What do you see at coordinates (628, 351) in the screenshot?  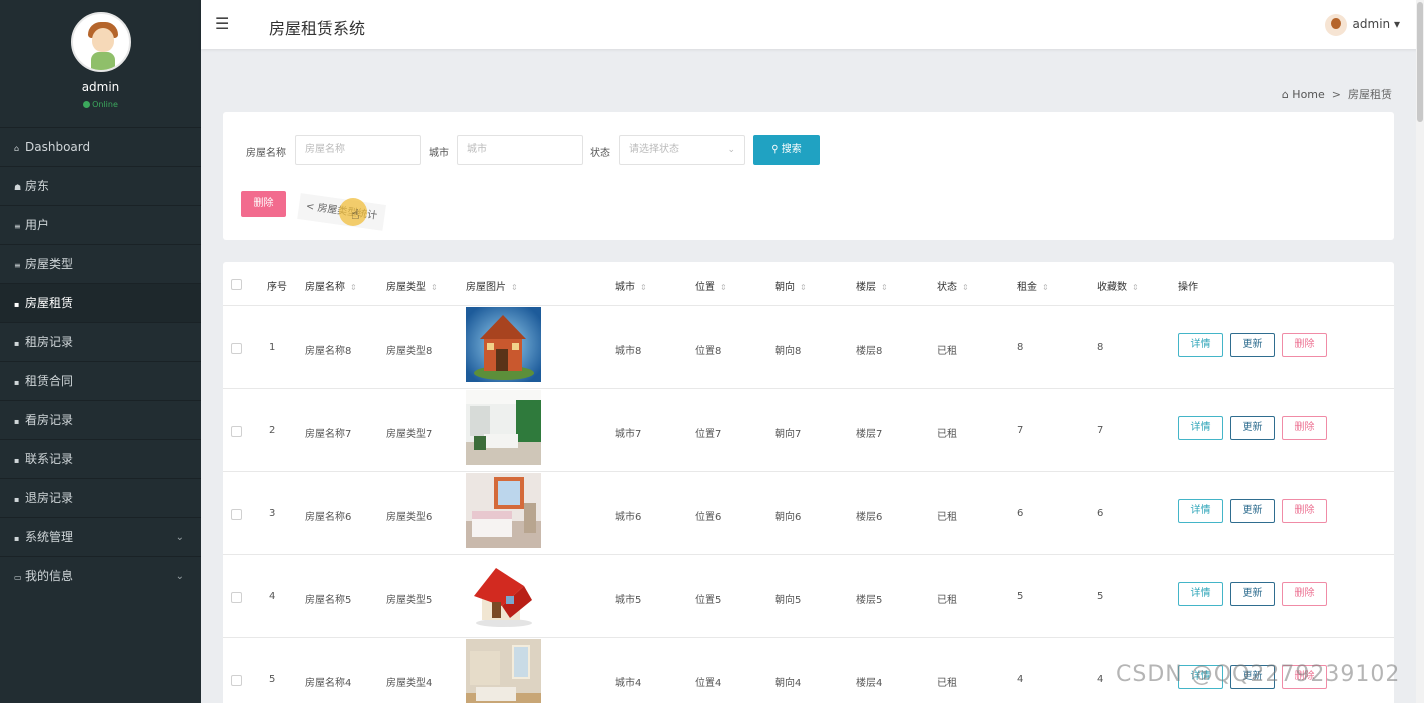 I see `cell-city: 城市8` at bounding box center [628, 351].